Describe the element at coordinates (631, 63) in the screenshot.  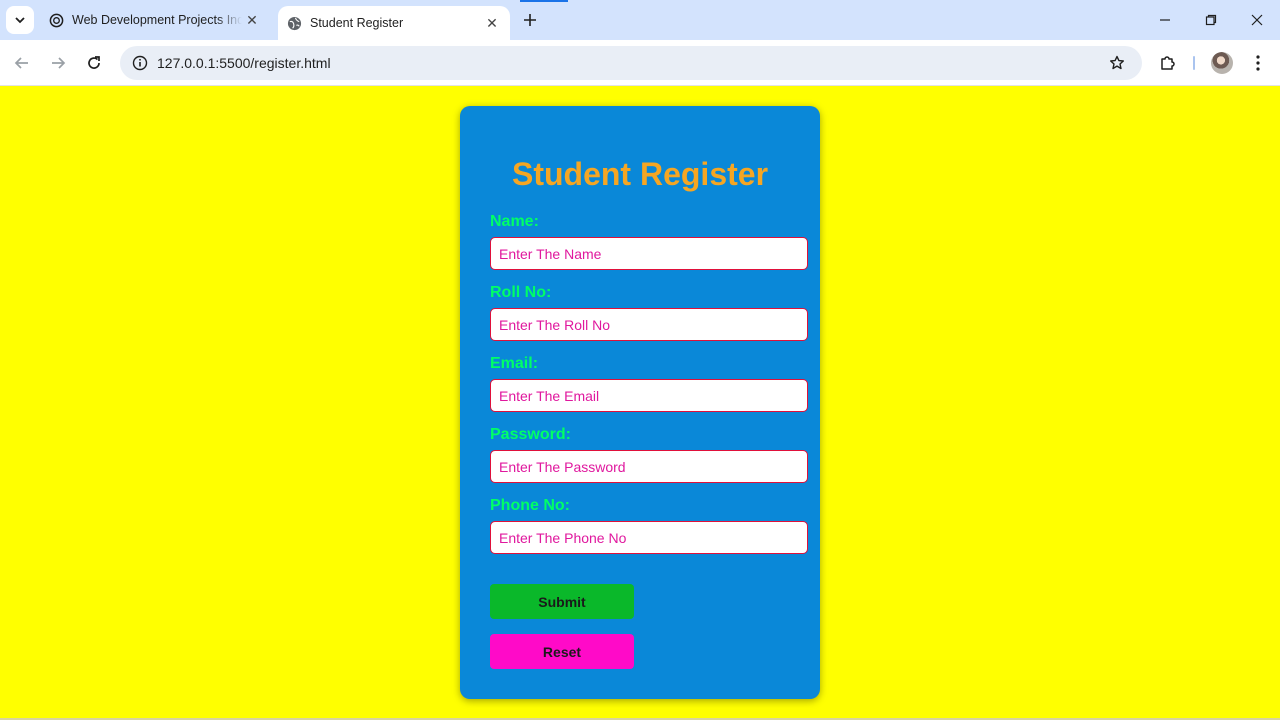
I see `address-bar: 127.0.0.1:5500/register.html` at that location.